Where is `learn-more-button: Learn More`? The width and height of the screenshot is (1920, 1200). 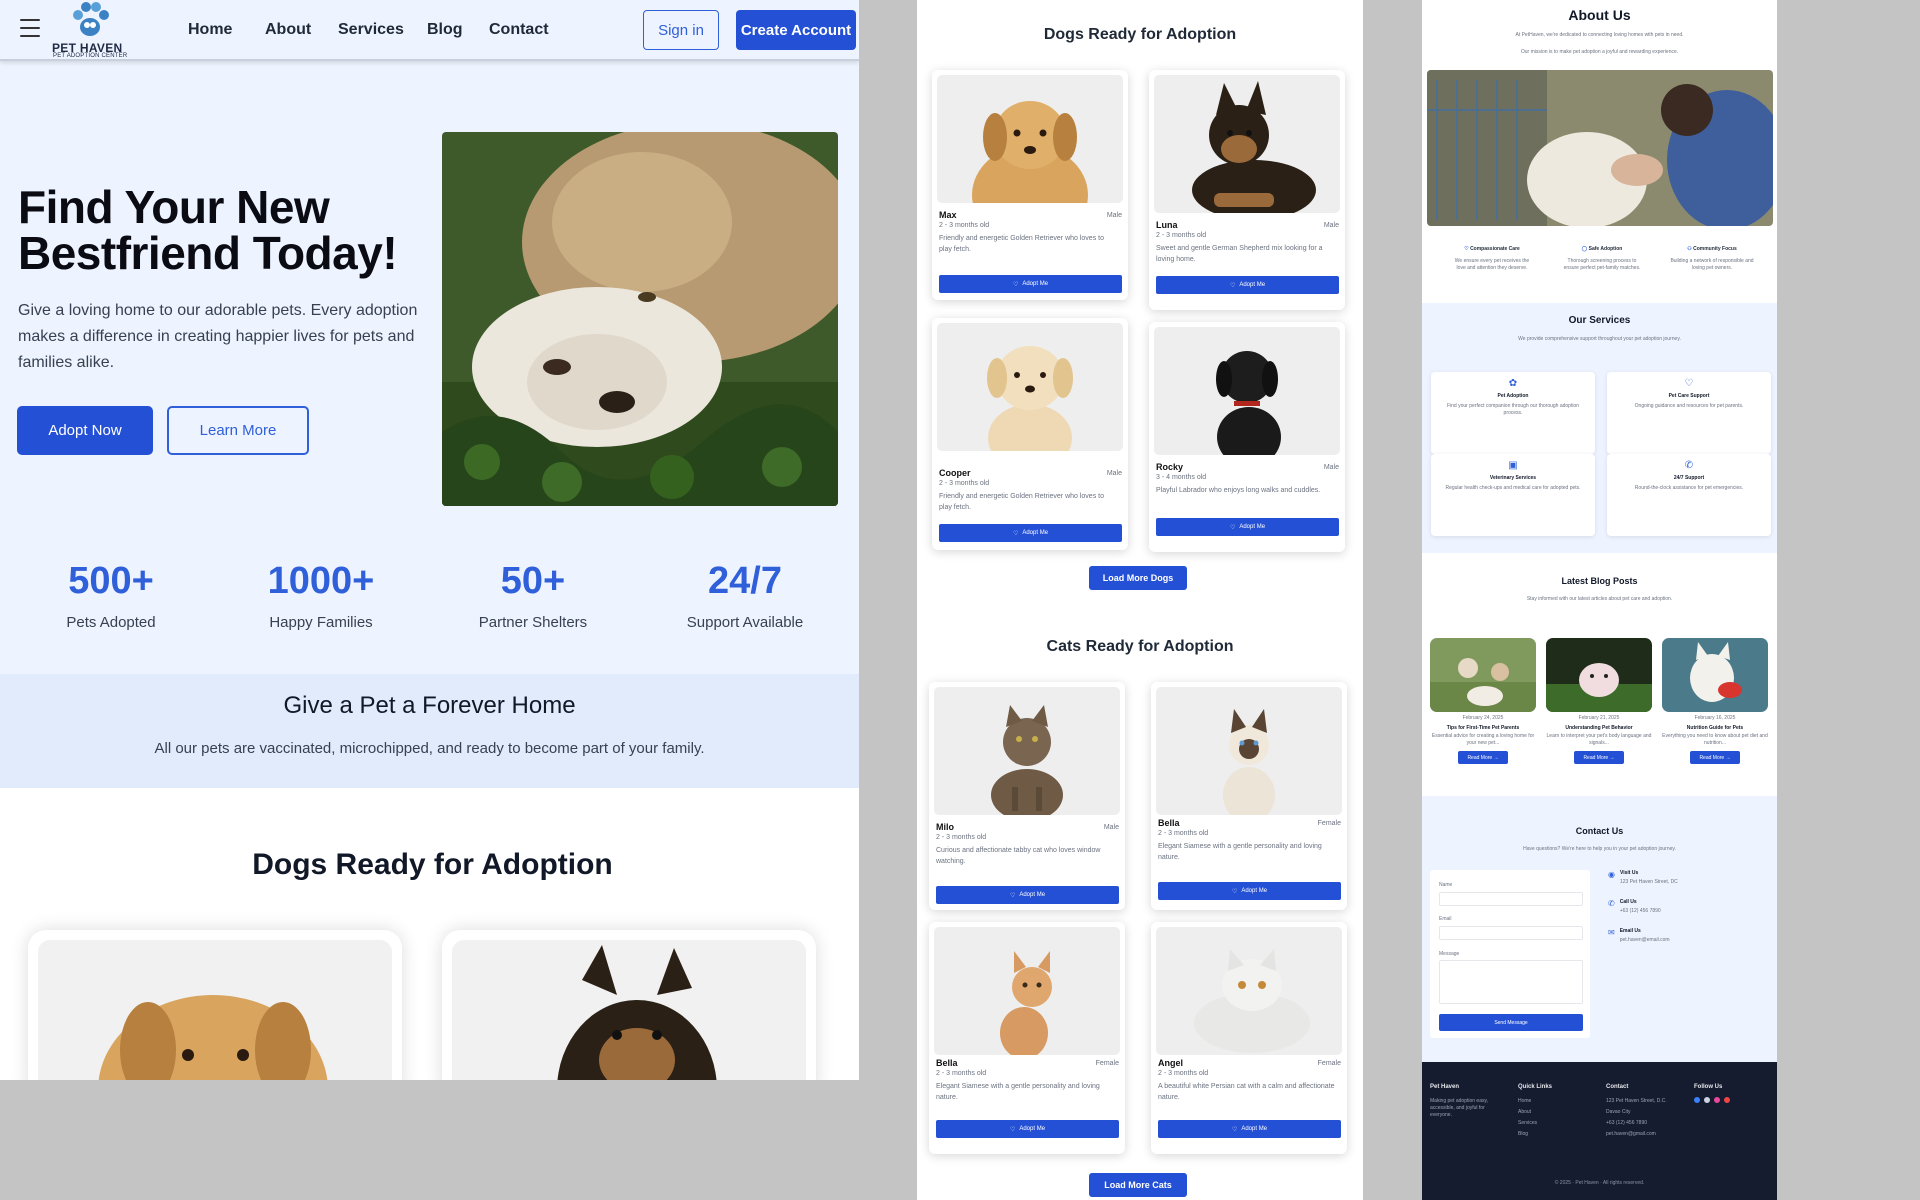 learn-more-button: Learn More is located at coordinates (238, 430).